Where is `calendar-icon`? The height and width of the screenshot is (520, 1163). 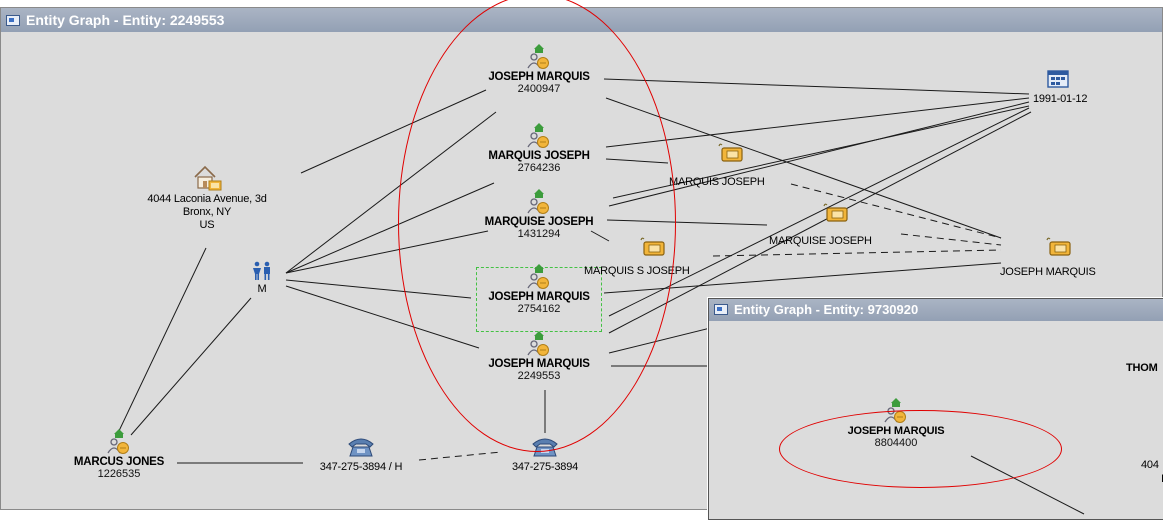 calendar-icon is located at coordinates (1058, 79).